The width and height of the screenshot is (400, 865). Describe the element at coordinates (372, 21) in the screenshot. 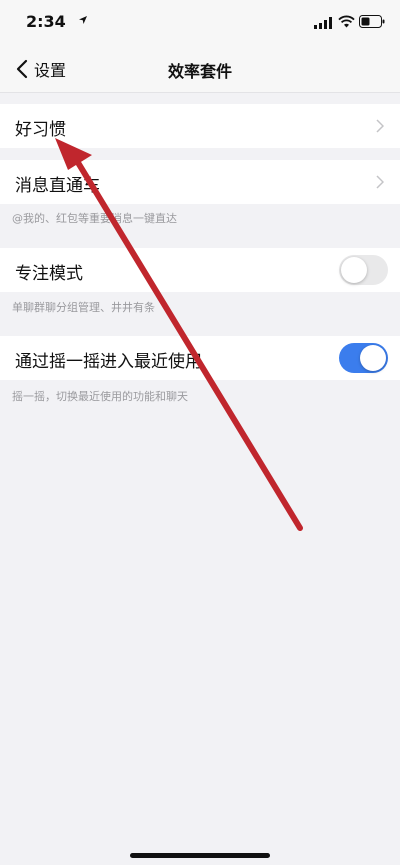

I see `battery-icon` at that location.